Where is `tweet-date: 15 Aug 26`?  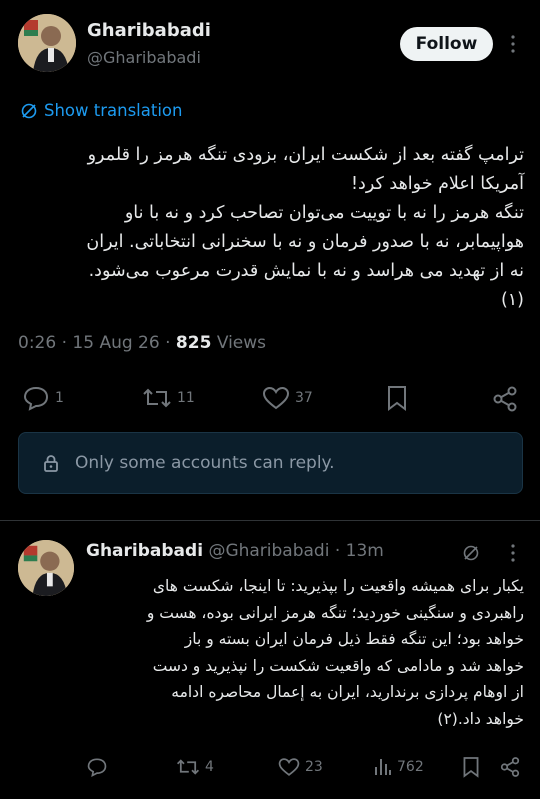
tweet-date: 15 Aug 26 is located at coordinates (115, 343).